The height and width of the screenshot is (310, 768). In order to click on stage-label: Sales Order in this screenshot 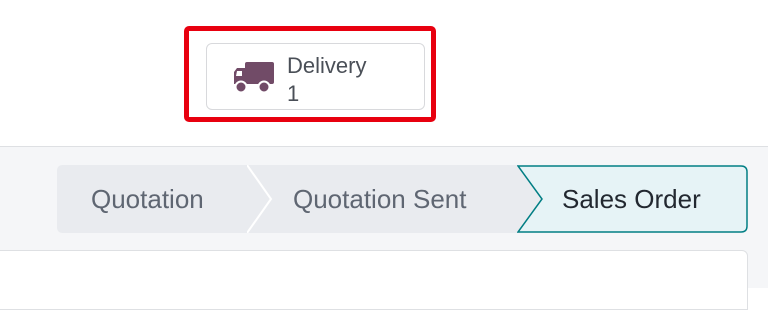, I will do `click(631, 199)`.